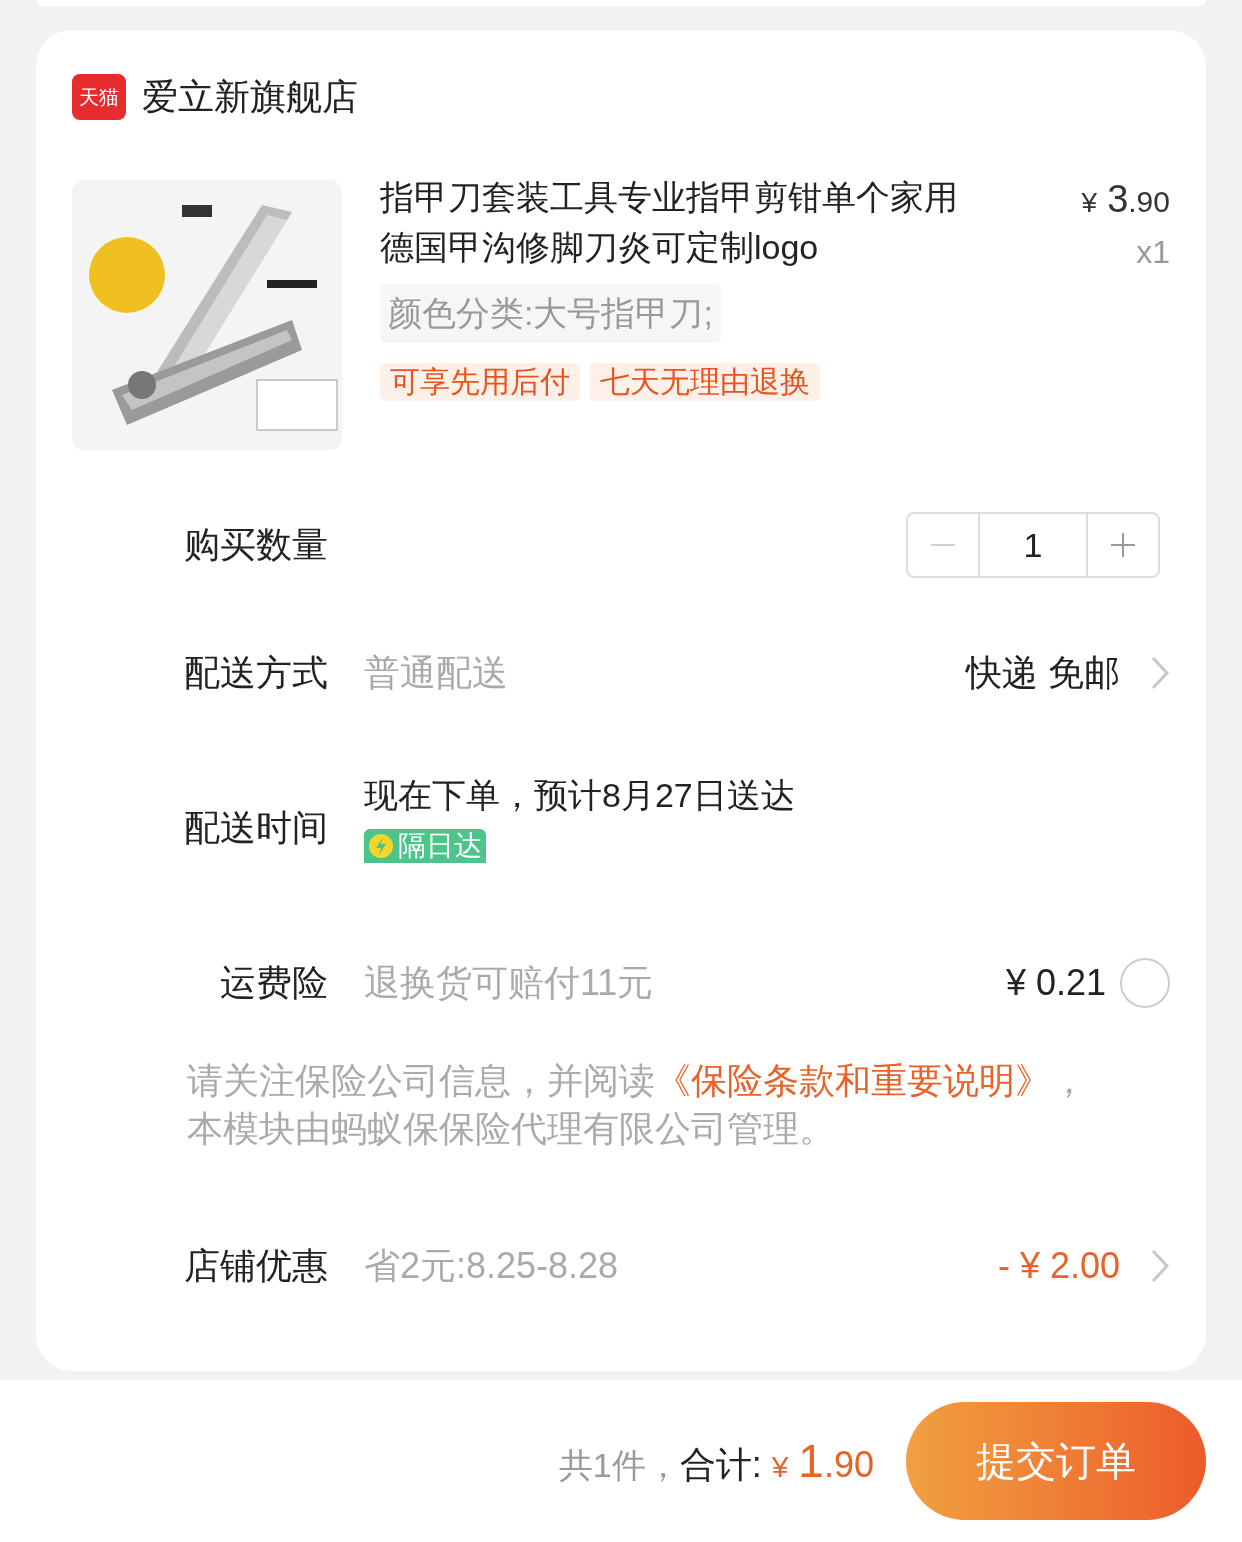 The height and width of the screenshot is (1542, 1242). Describe the element at coordinates (509, 982) in the screenshot. I see `row-value: 退换货可赔付11元` at that location.